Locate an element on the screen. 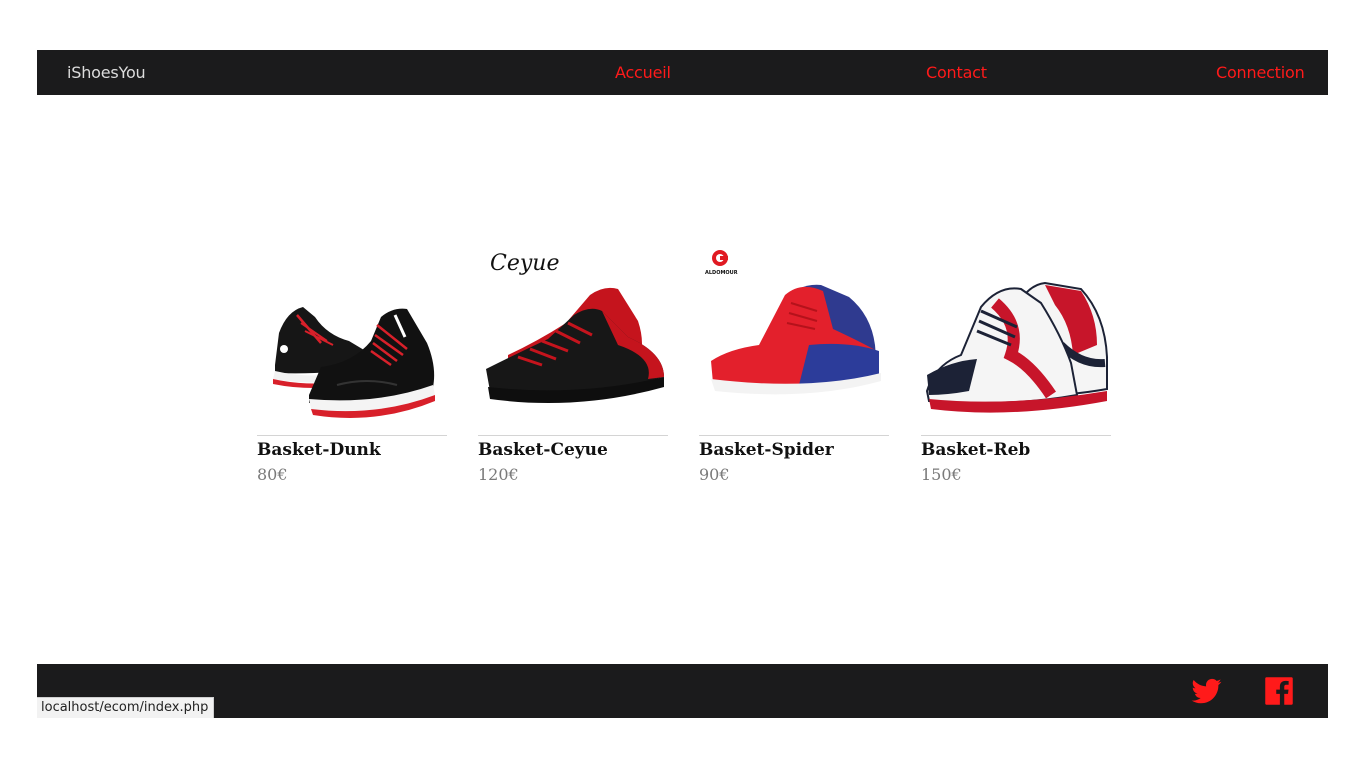  product-card: ALDOMOUR Basket-Spider 90€ is located at coordinates (794, 367).